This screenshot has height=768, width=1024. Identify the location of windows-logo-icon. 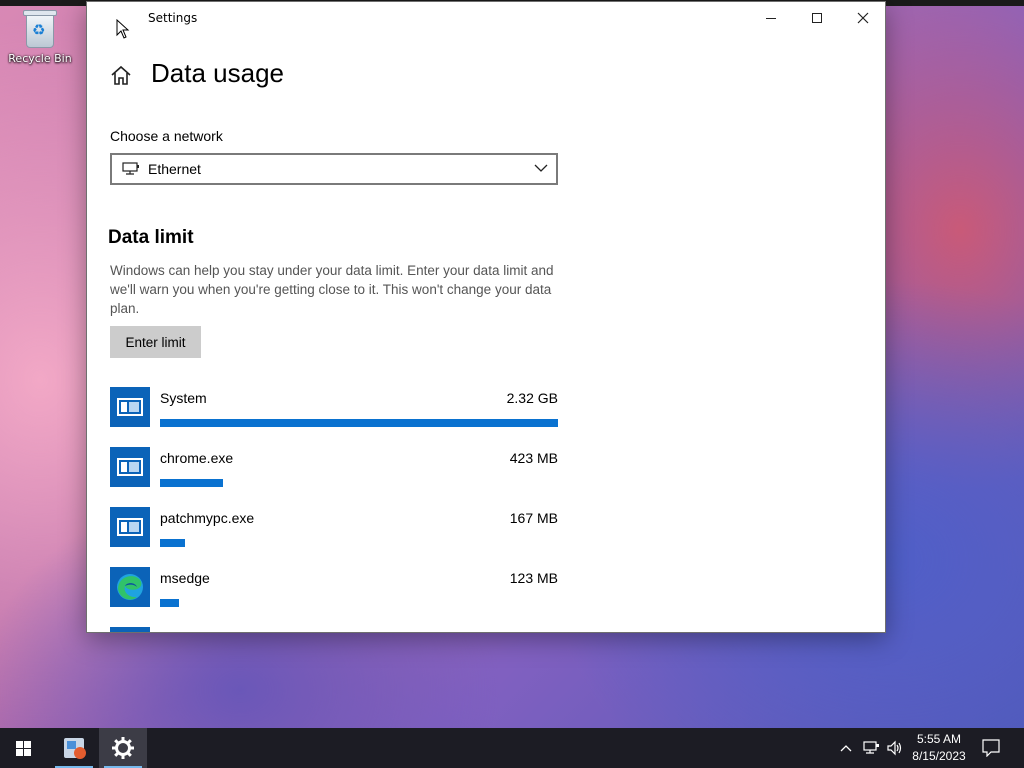
(24, 748).